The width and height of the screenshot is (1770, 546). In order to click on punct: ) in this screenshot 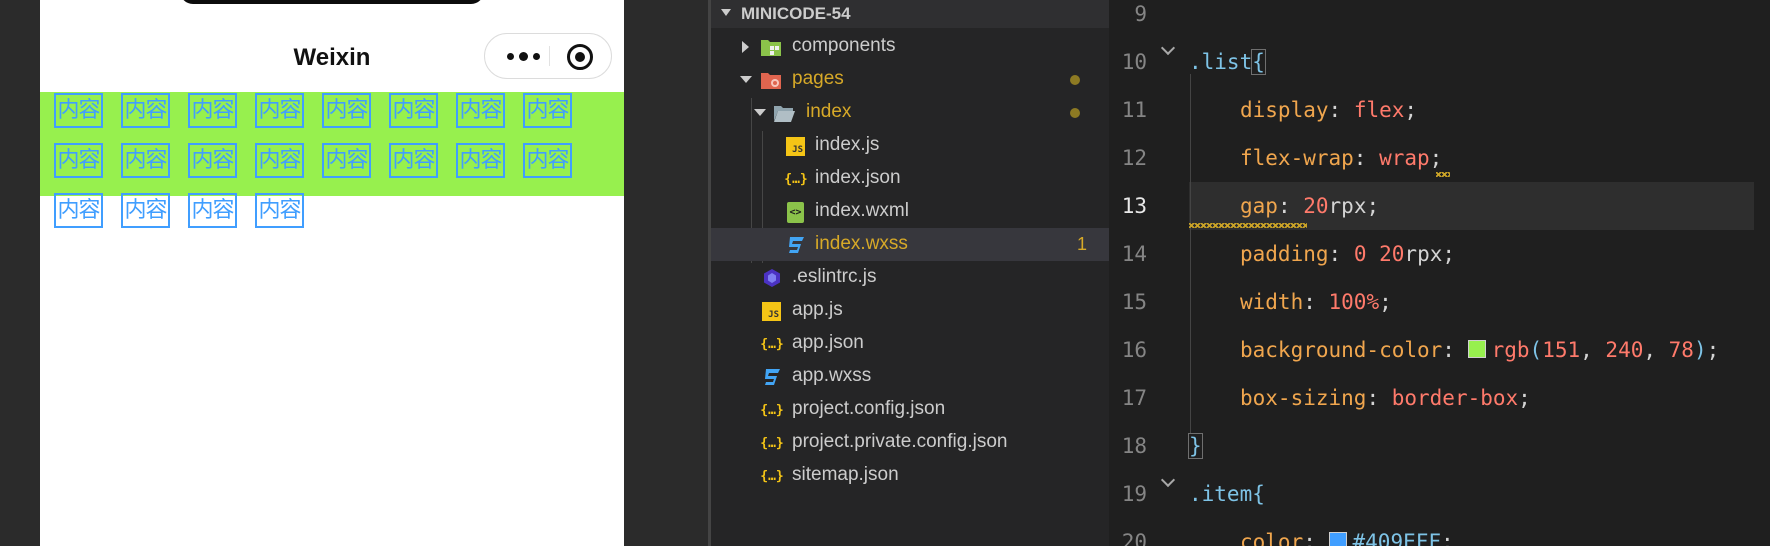, I will do `click(1700, 350)`.